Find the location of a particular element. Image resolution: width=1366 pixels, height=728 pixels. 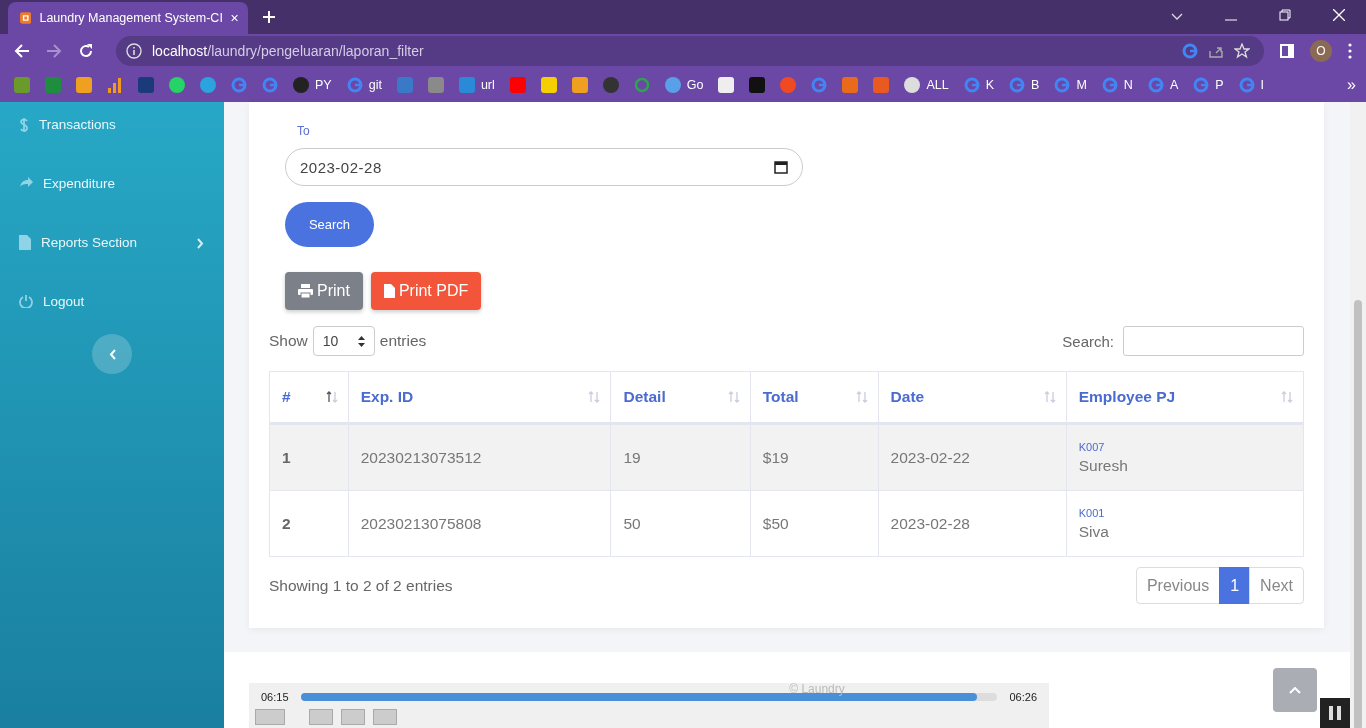

search-field is located at coordinates (1213, 341).